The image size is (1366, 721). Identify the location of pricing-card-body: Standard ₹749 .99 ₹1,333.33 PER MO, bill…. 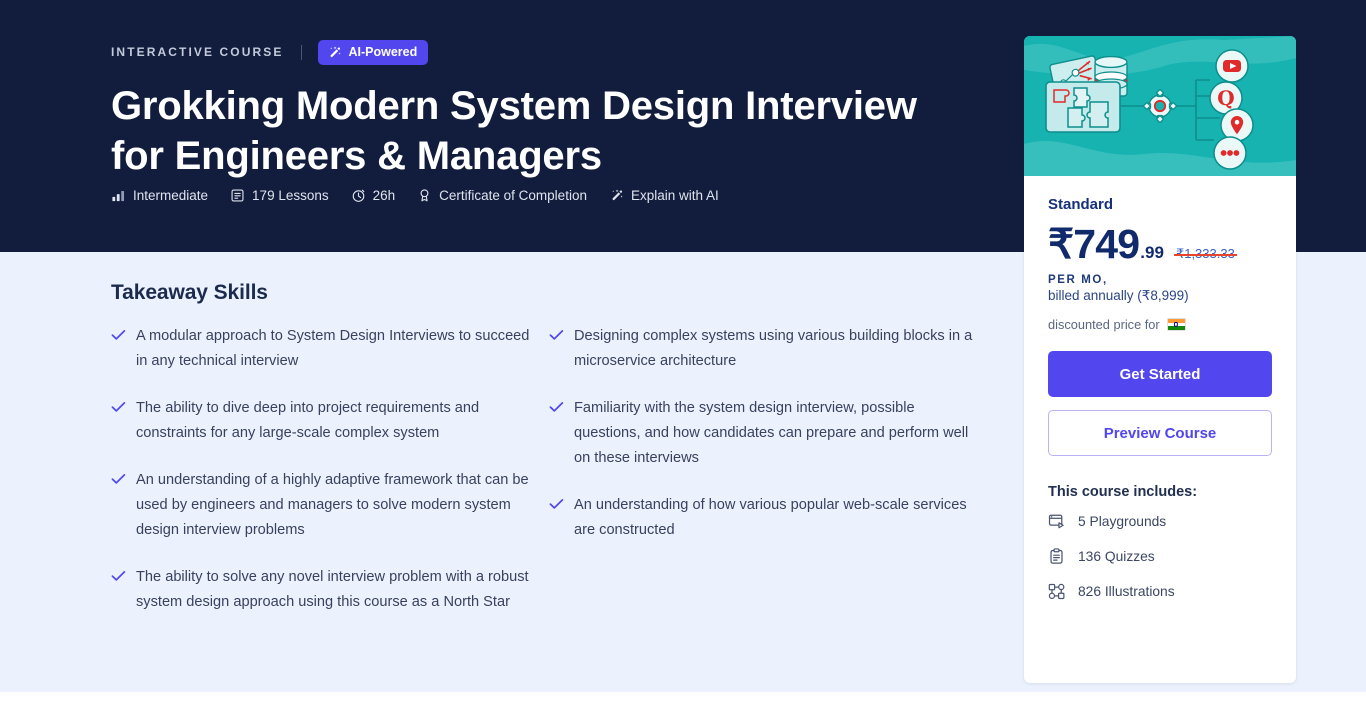
(1160, 388).